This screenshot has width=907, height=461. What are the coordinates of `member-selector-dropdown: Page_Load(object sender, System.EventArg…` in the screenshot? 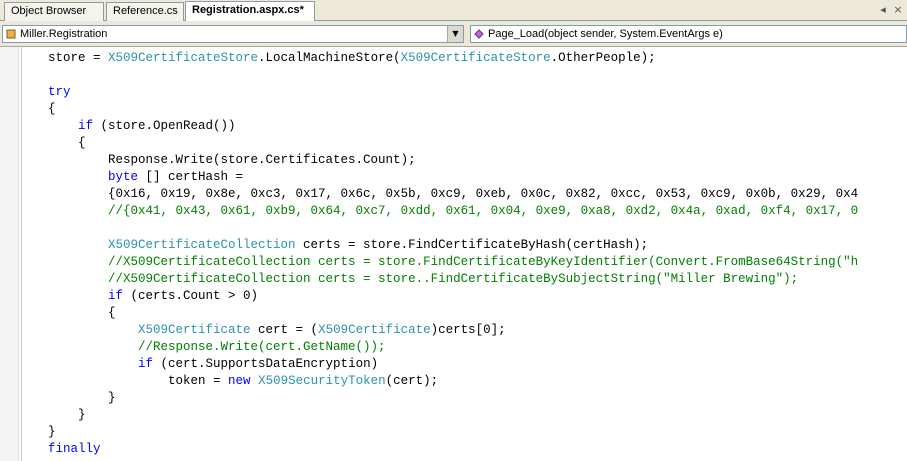 It's located at (688, 34).